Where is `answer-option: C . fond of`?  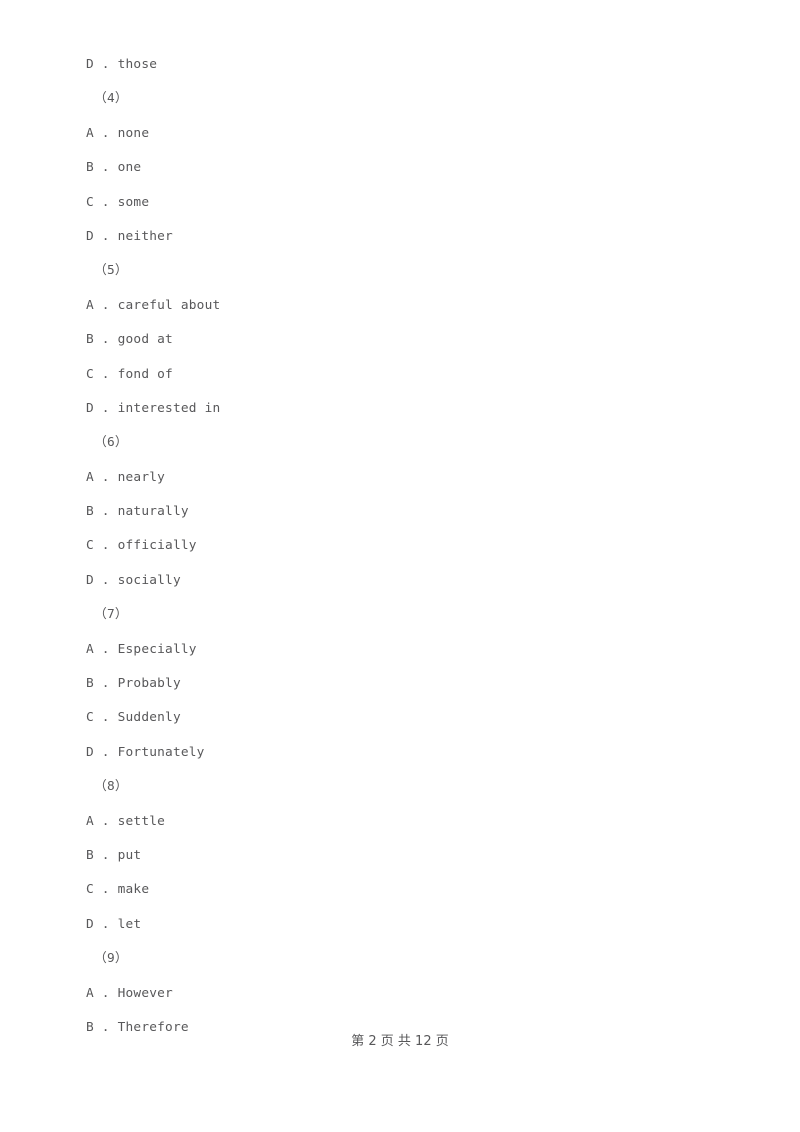 answer-option: C . fond of is located at coordinates (406, 375).